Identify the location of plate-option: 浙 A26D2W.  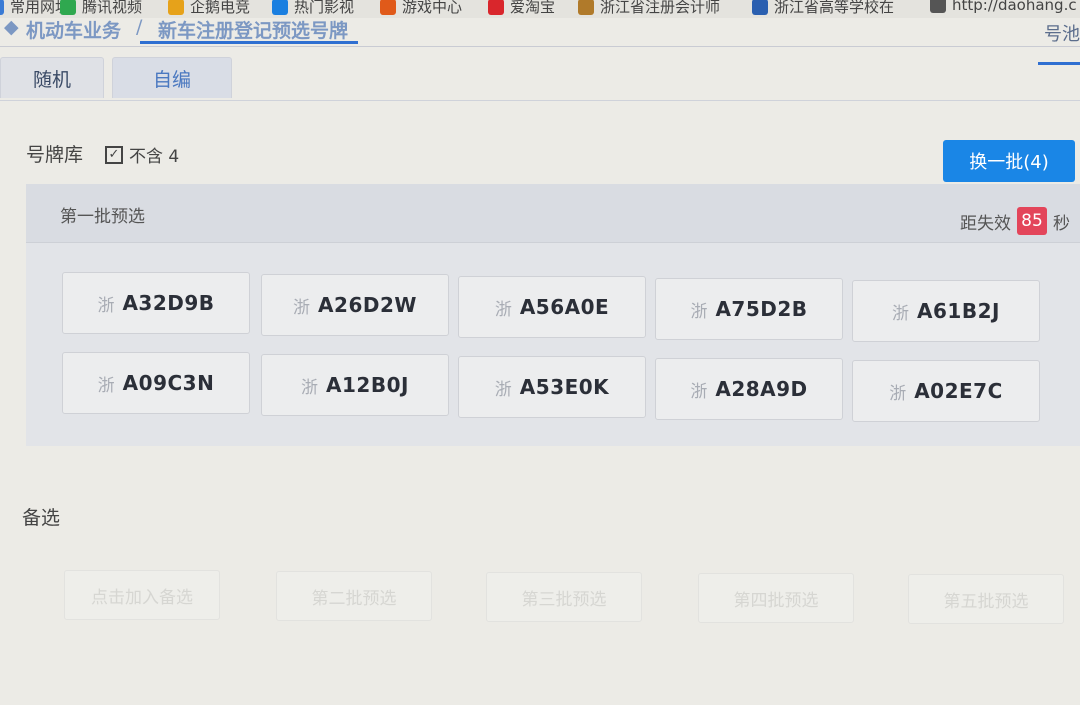
(355, 305).